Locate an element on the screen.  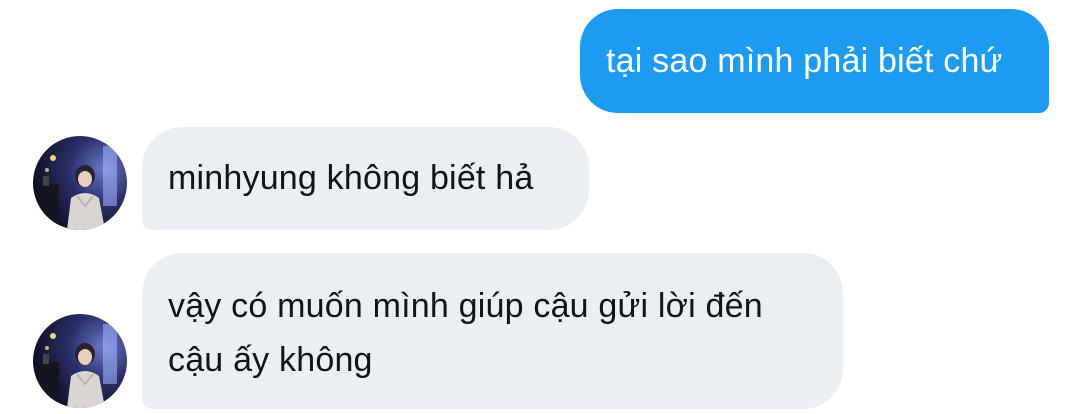
incoming-message-bubble: minhyung không biết hả is located at coordinates (365, 178).